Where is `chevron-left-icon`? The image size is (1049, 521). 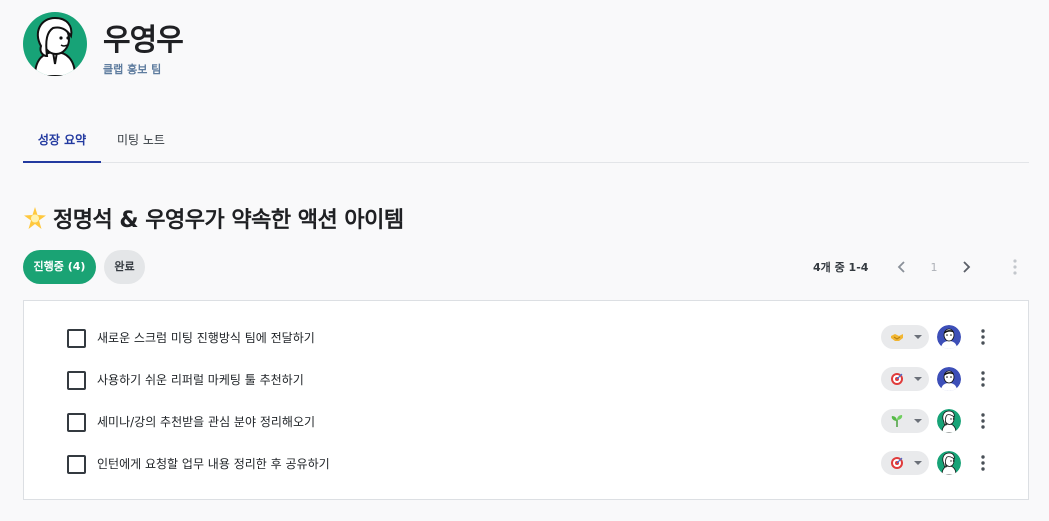 chevron-left-icon is located at coordinates (901, 267).